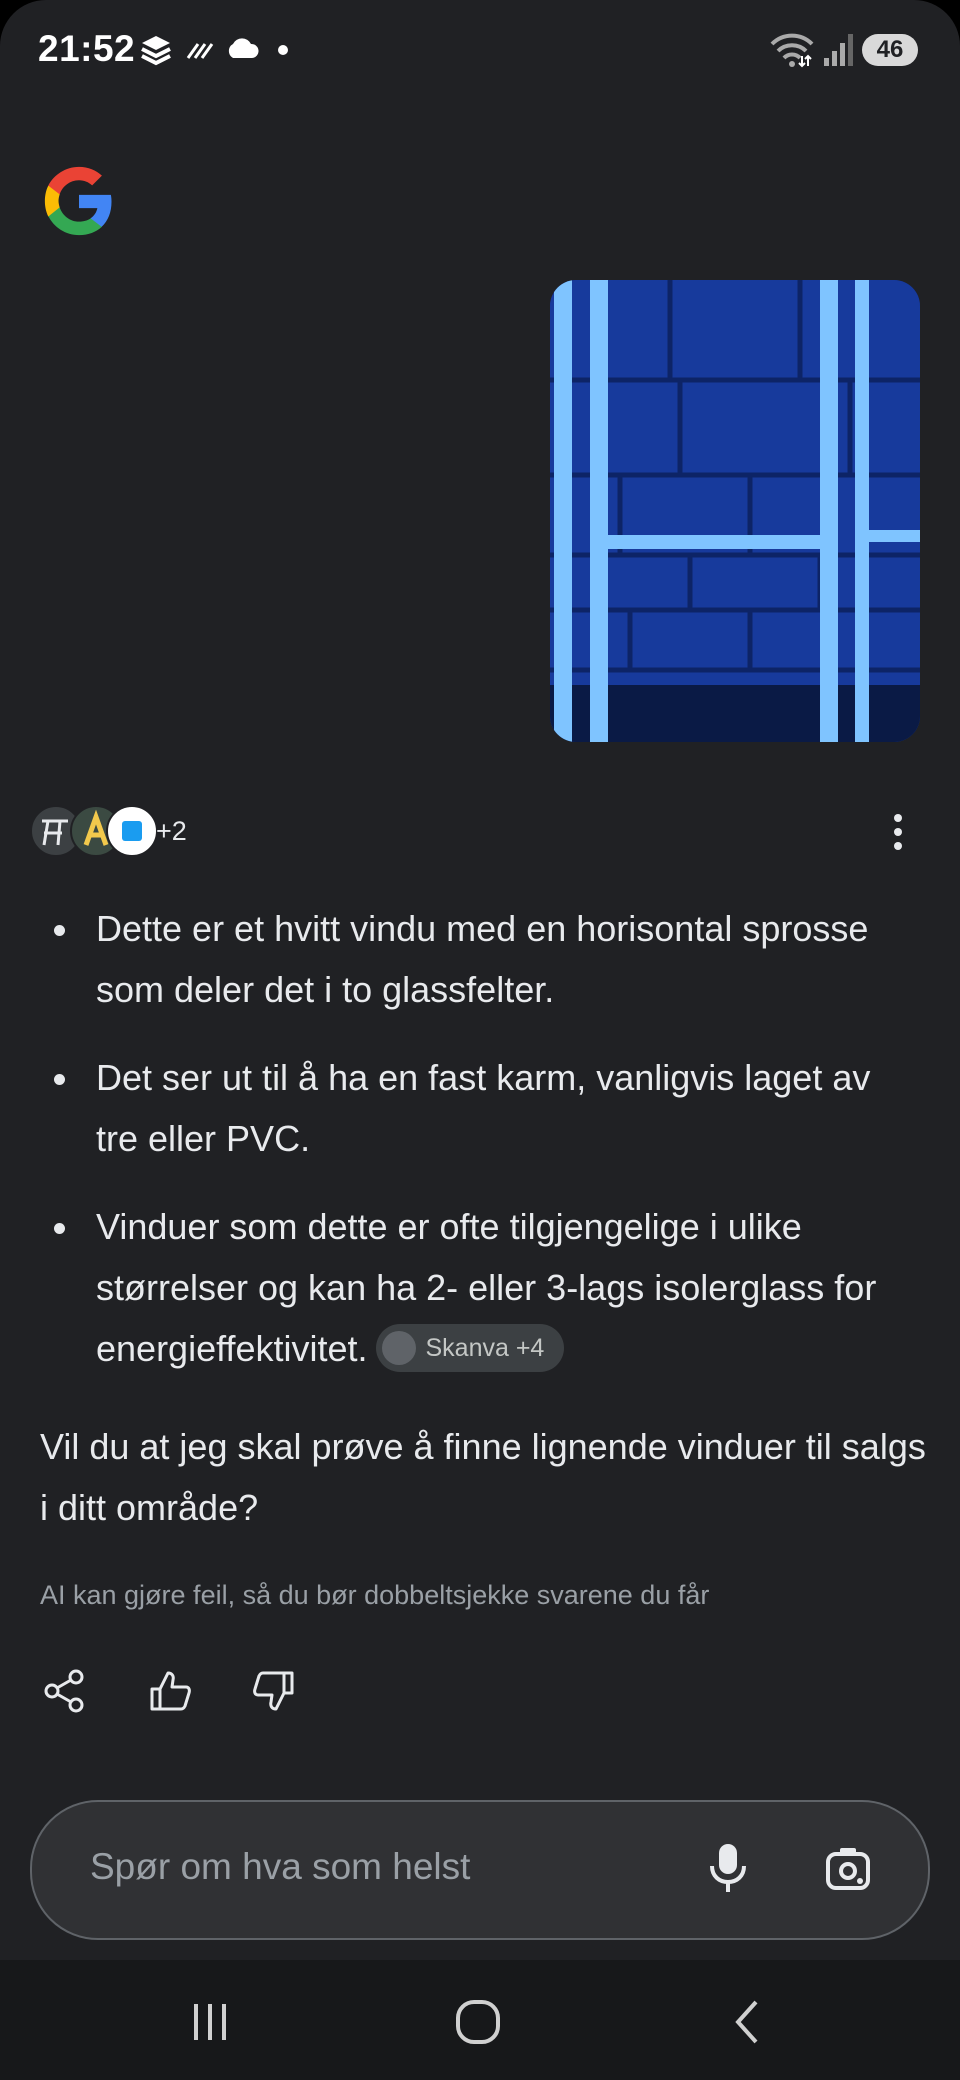 The width and height of the screenshot is (960, 2080). What do you see at coordinates (240, 1692) in the screenshot?
I see `feedback-actions` at bounding box center [240, 1692].